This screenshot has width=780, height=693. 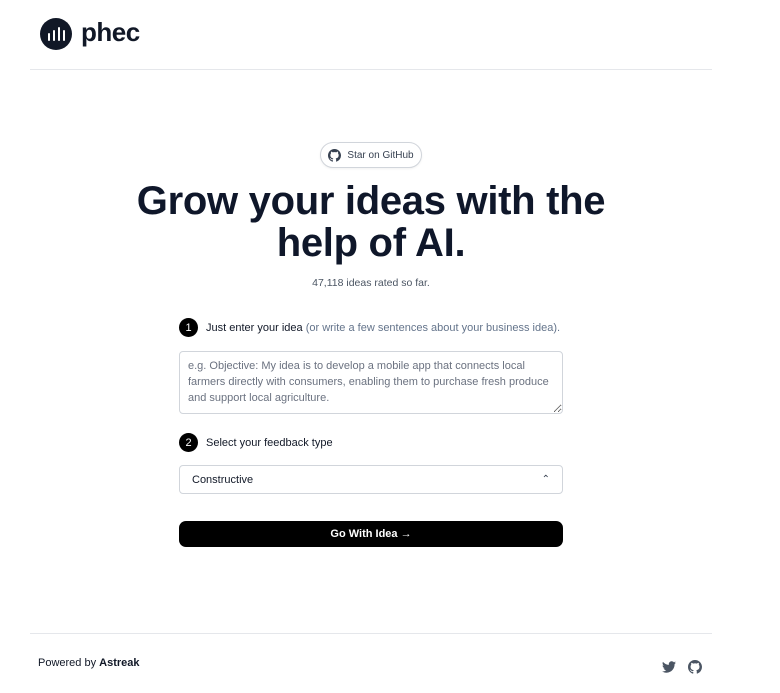 What do you see at coordinates (223, 479) in the screenshot?
I see `feedback-type-value: Constructive` at bounding box center [223, 479].